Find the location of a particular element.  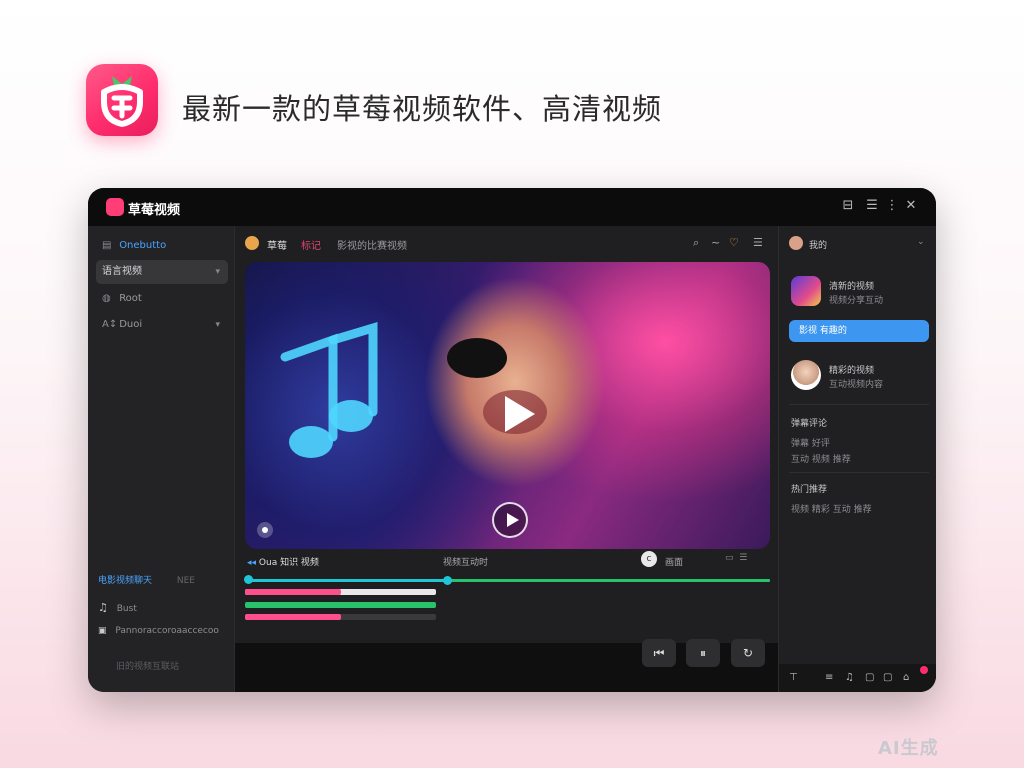

text-icon: ⊤ is located at coordinates (793, 677).